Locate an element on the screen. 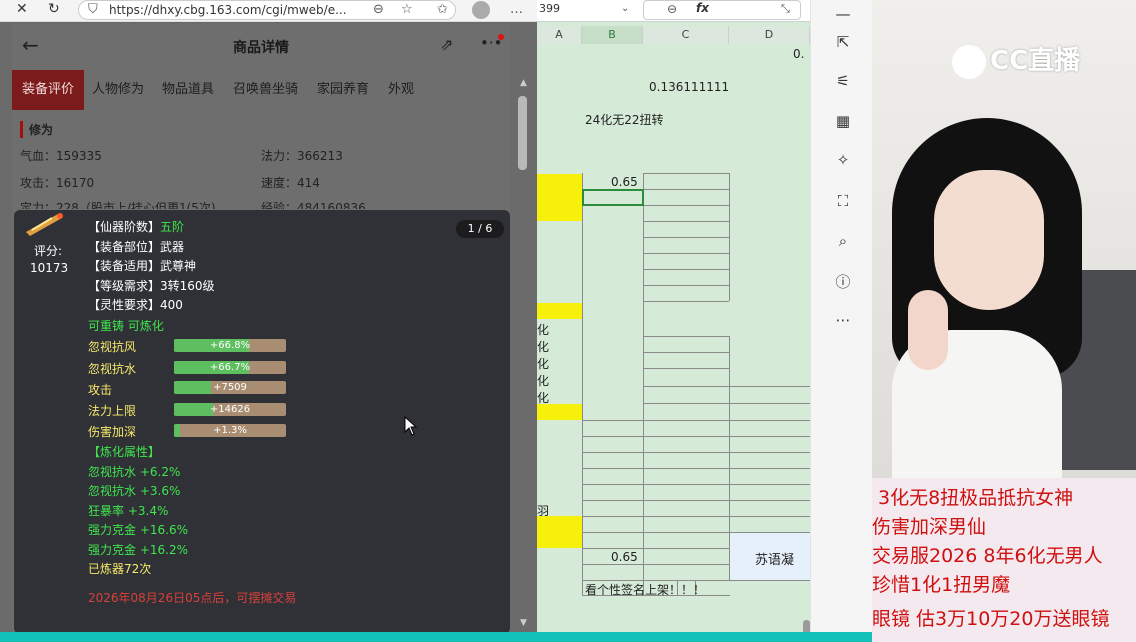  stat-hp: 气血：159335 is located at coordinates (61, 156).